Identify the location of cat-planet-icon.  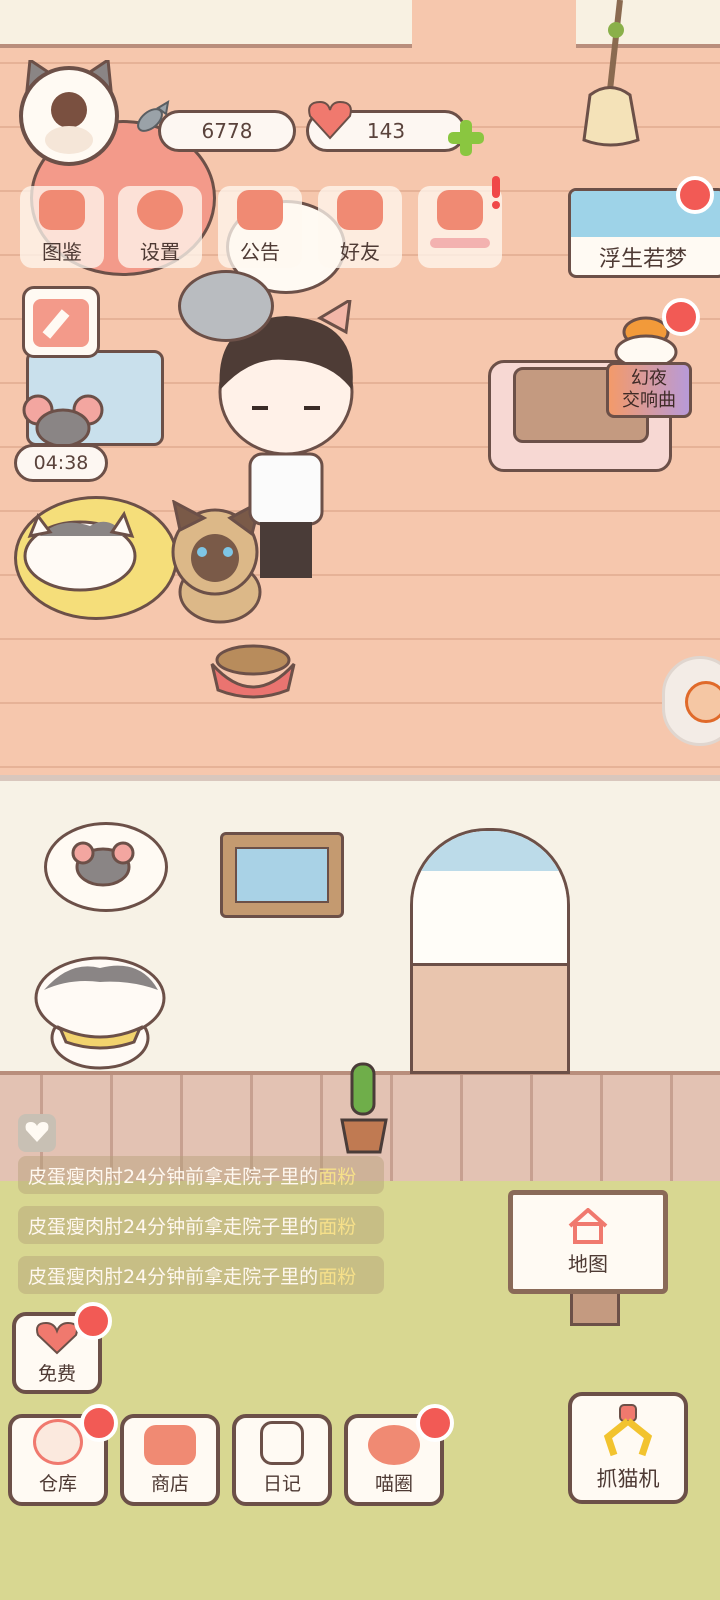
(394, 1445).